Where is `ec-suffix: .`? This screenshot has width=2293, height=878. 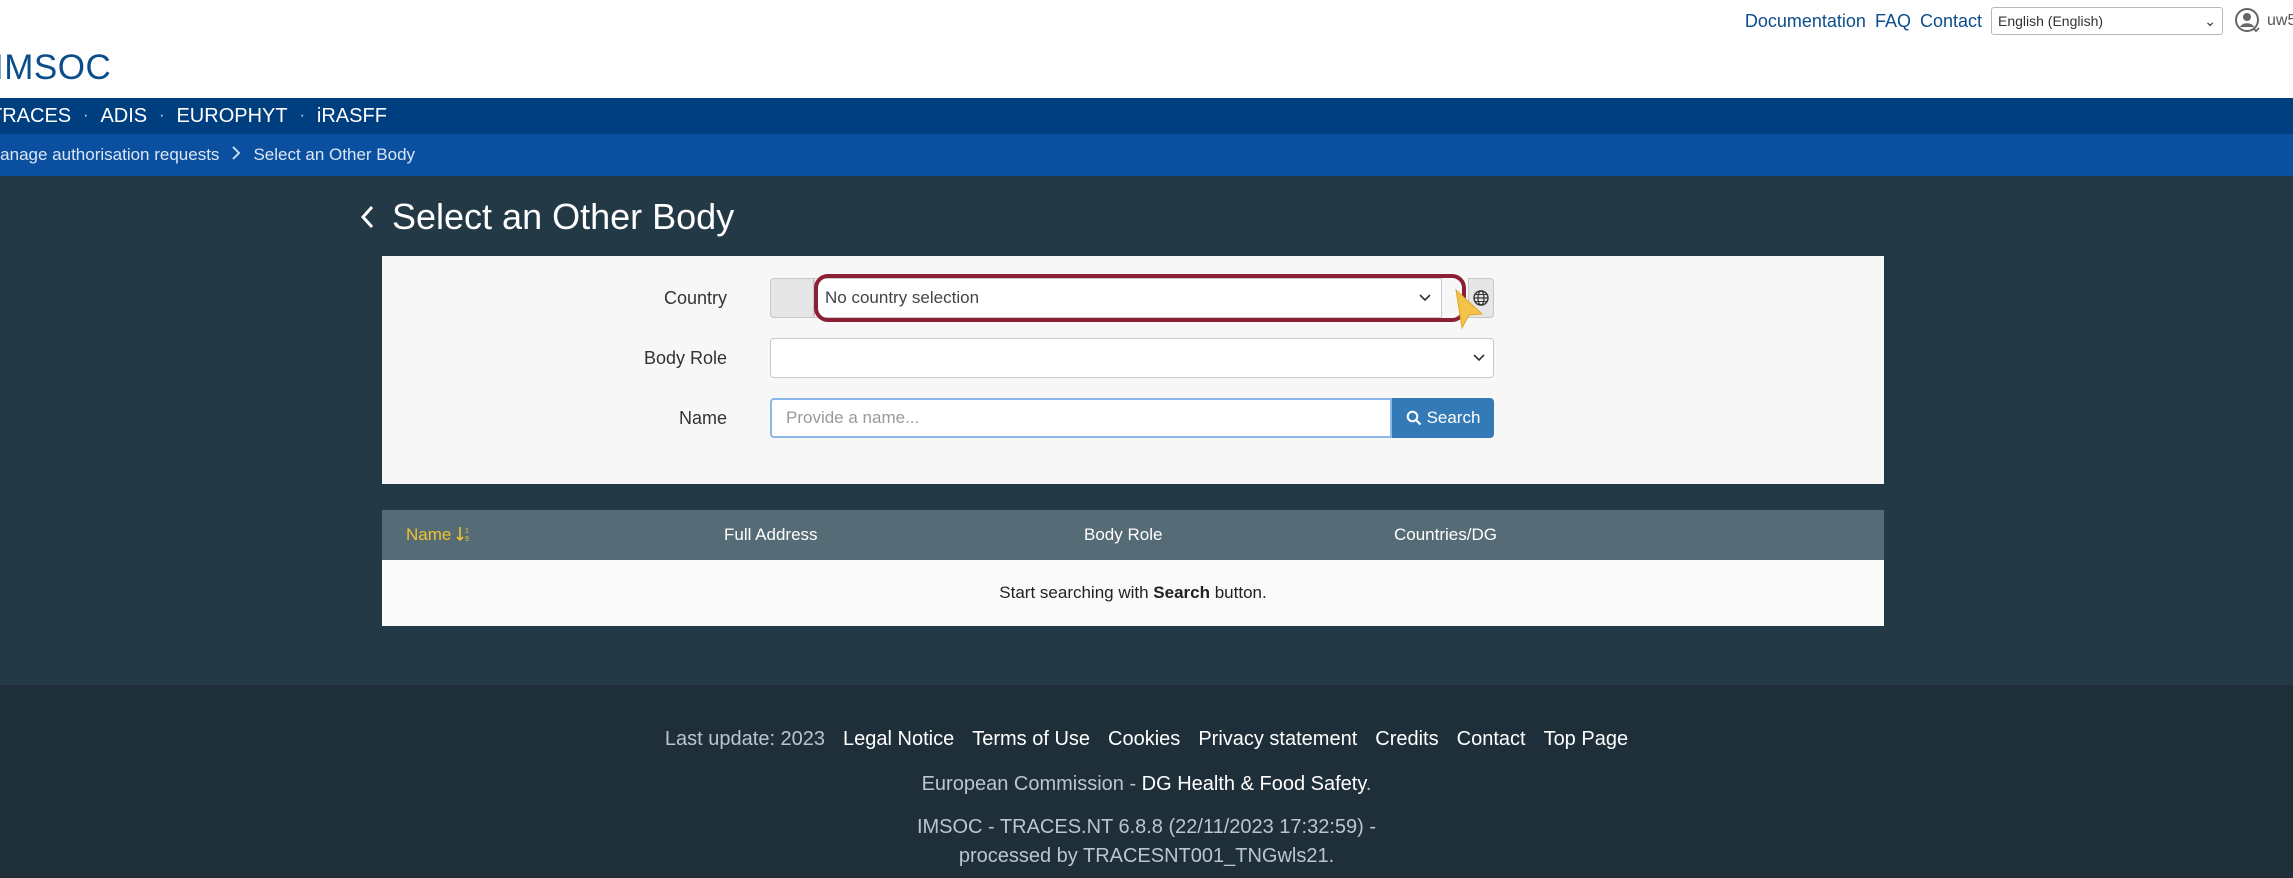 ec-suffix: . is located at coordinates (1368, 784).